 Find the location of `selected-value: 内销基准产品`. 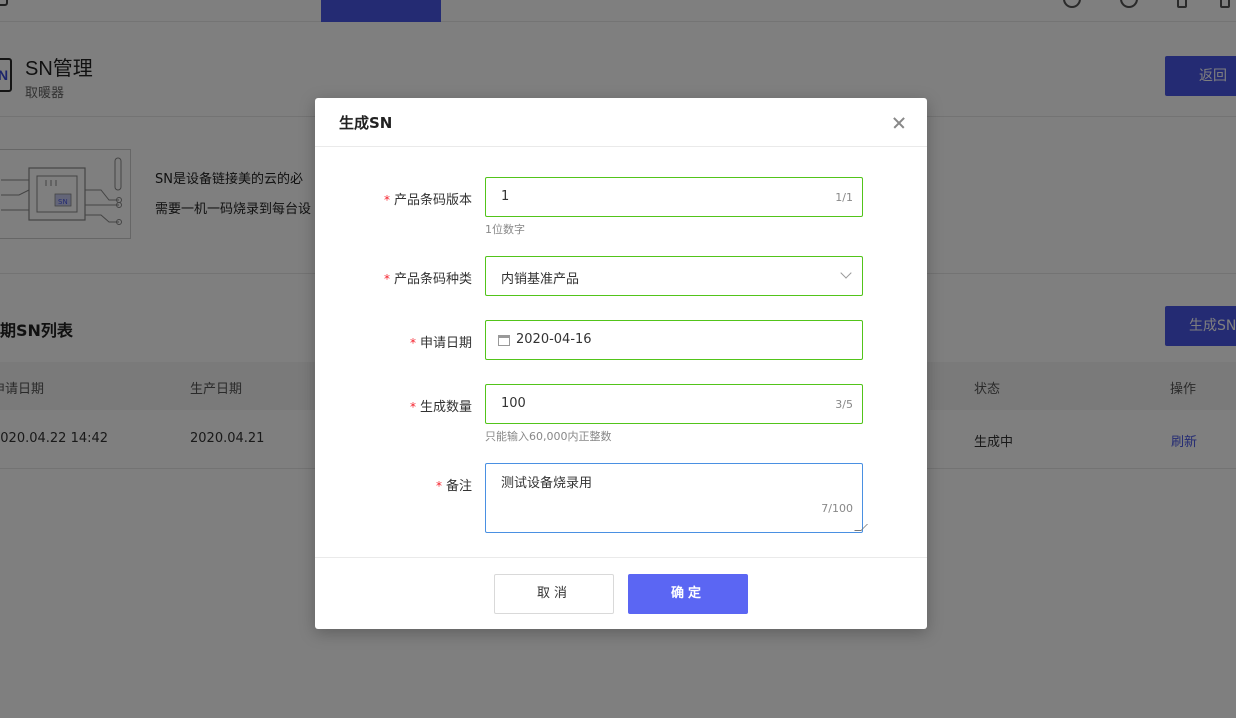

selected-value: 内销基准产品 is located at coordinates (540, 279).